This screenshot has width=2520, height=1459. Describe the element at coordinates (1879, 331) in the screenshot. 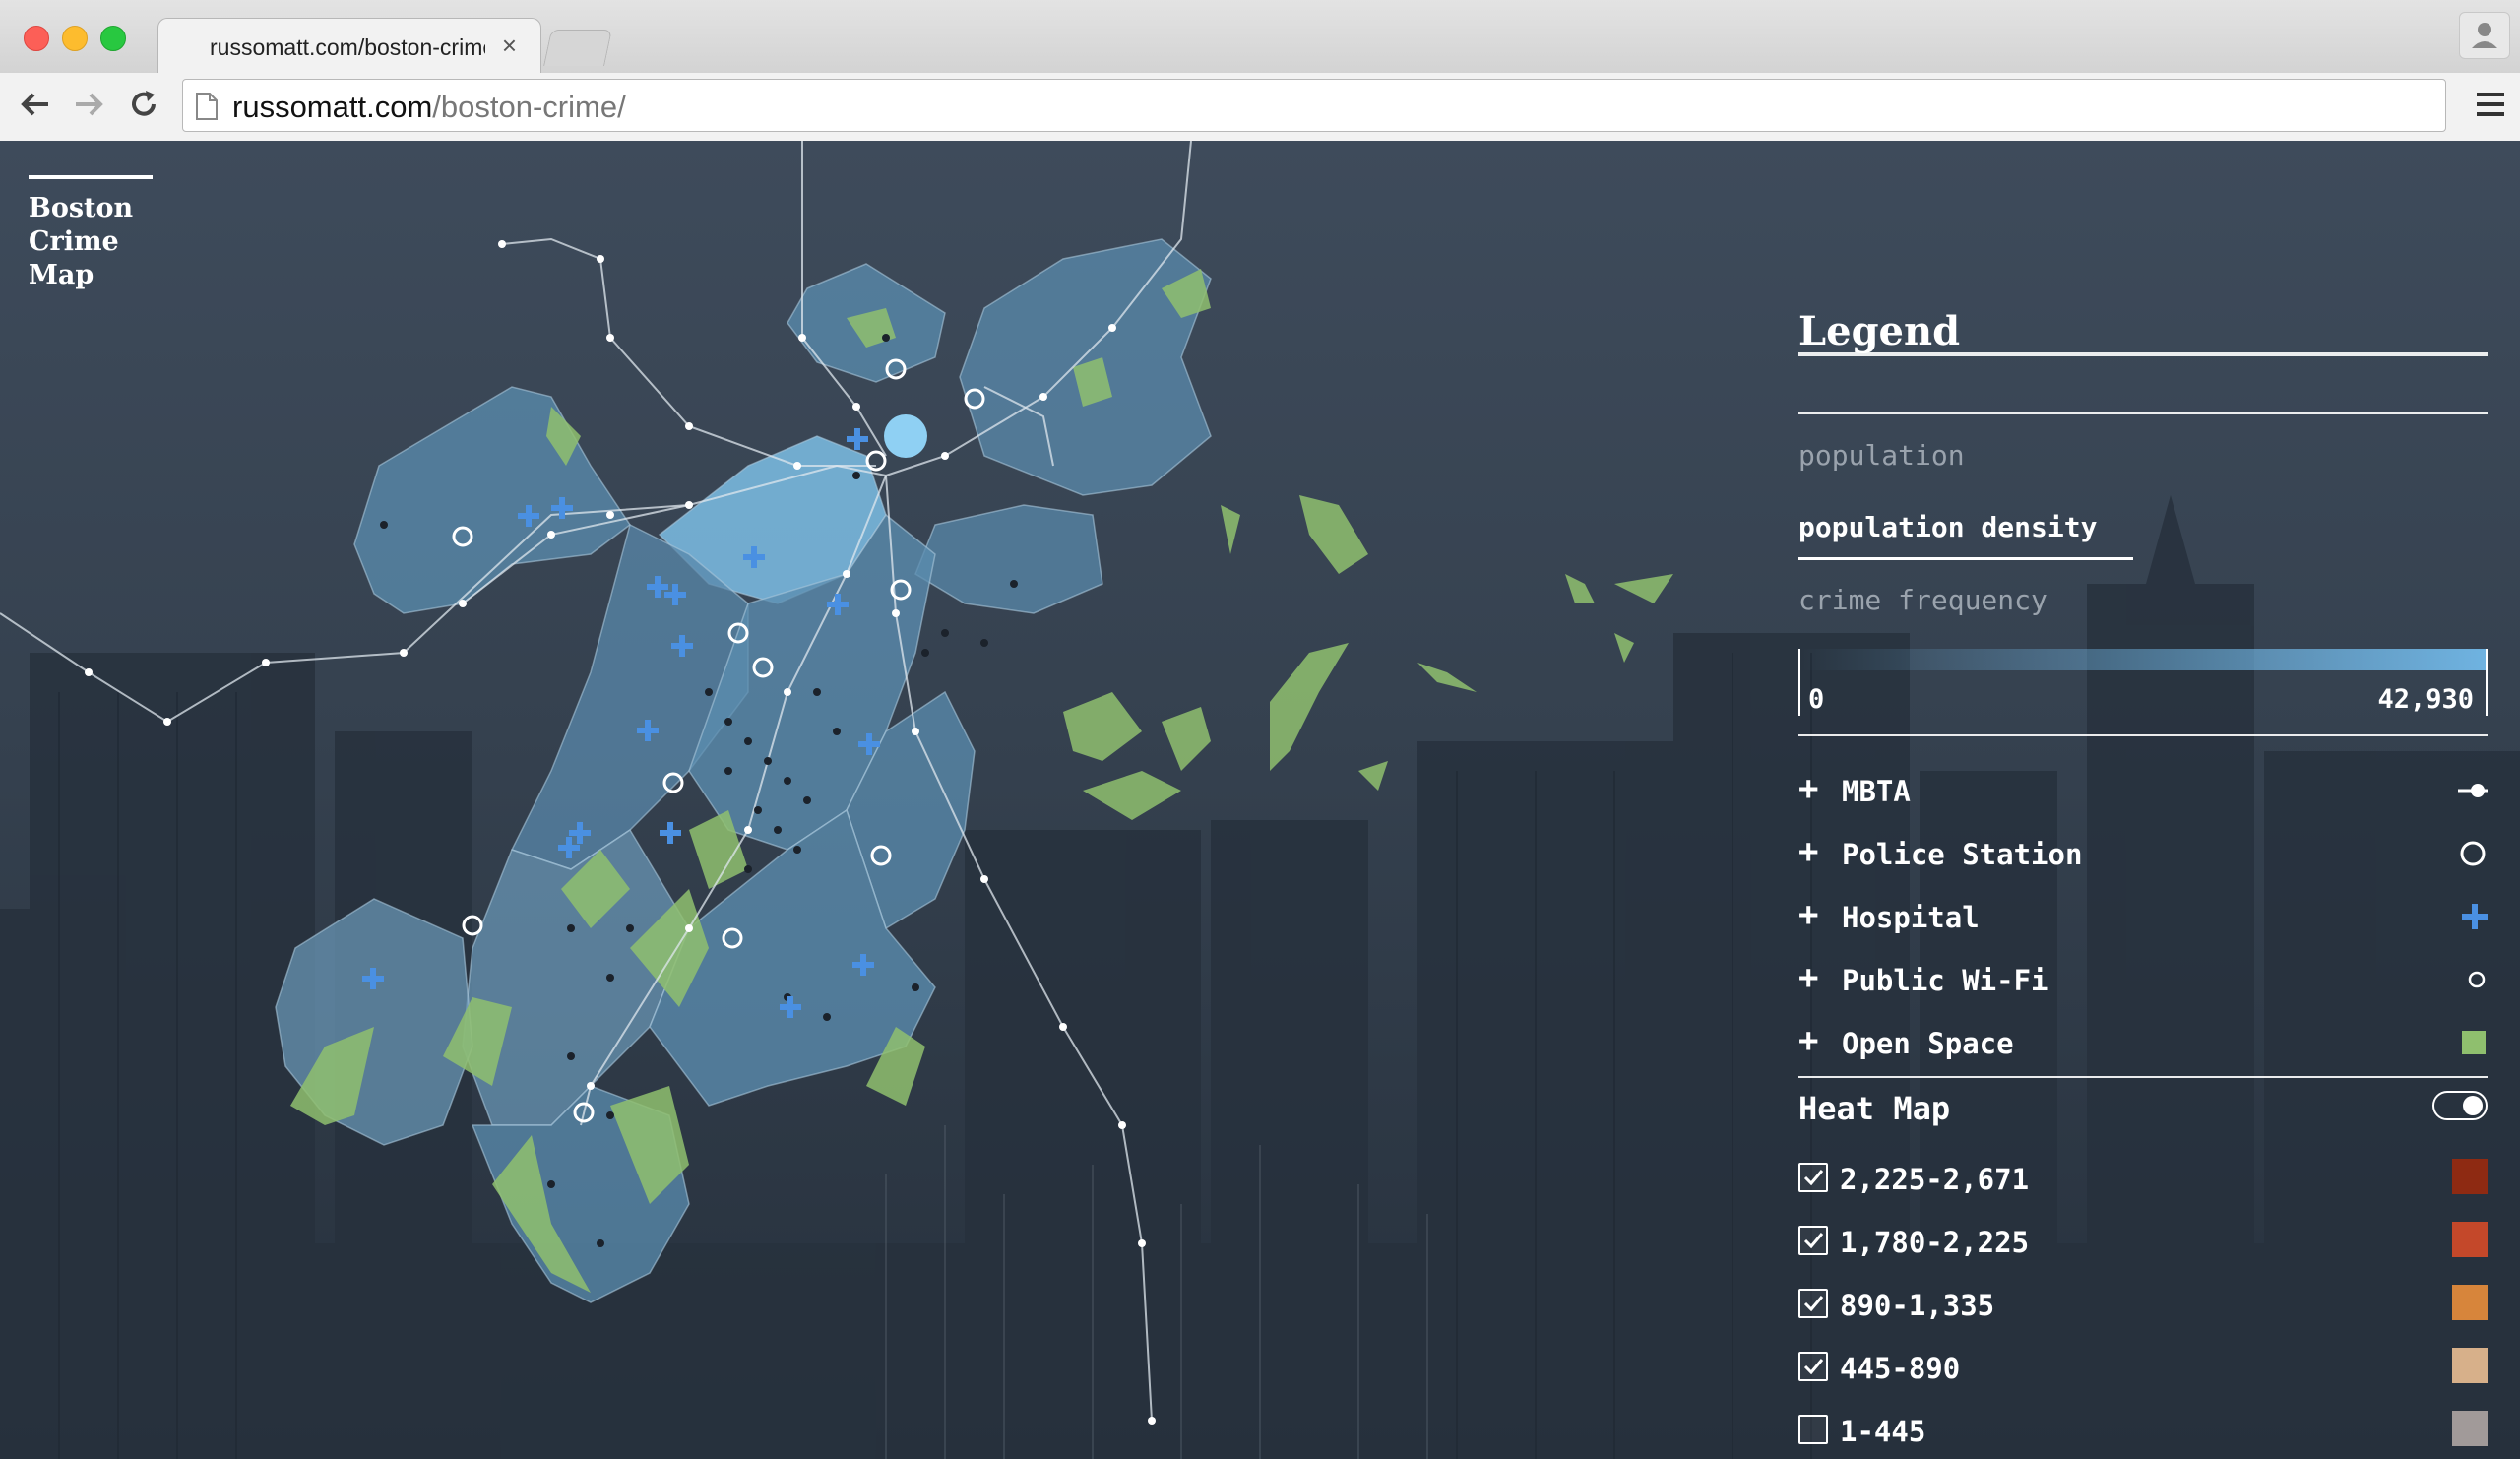

I see `legend-title: Legend` at that location.